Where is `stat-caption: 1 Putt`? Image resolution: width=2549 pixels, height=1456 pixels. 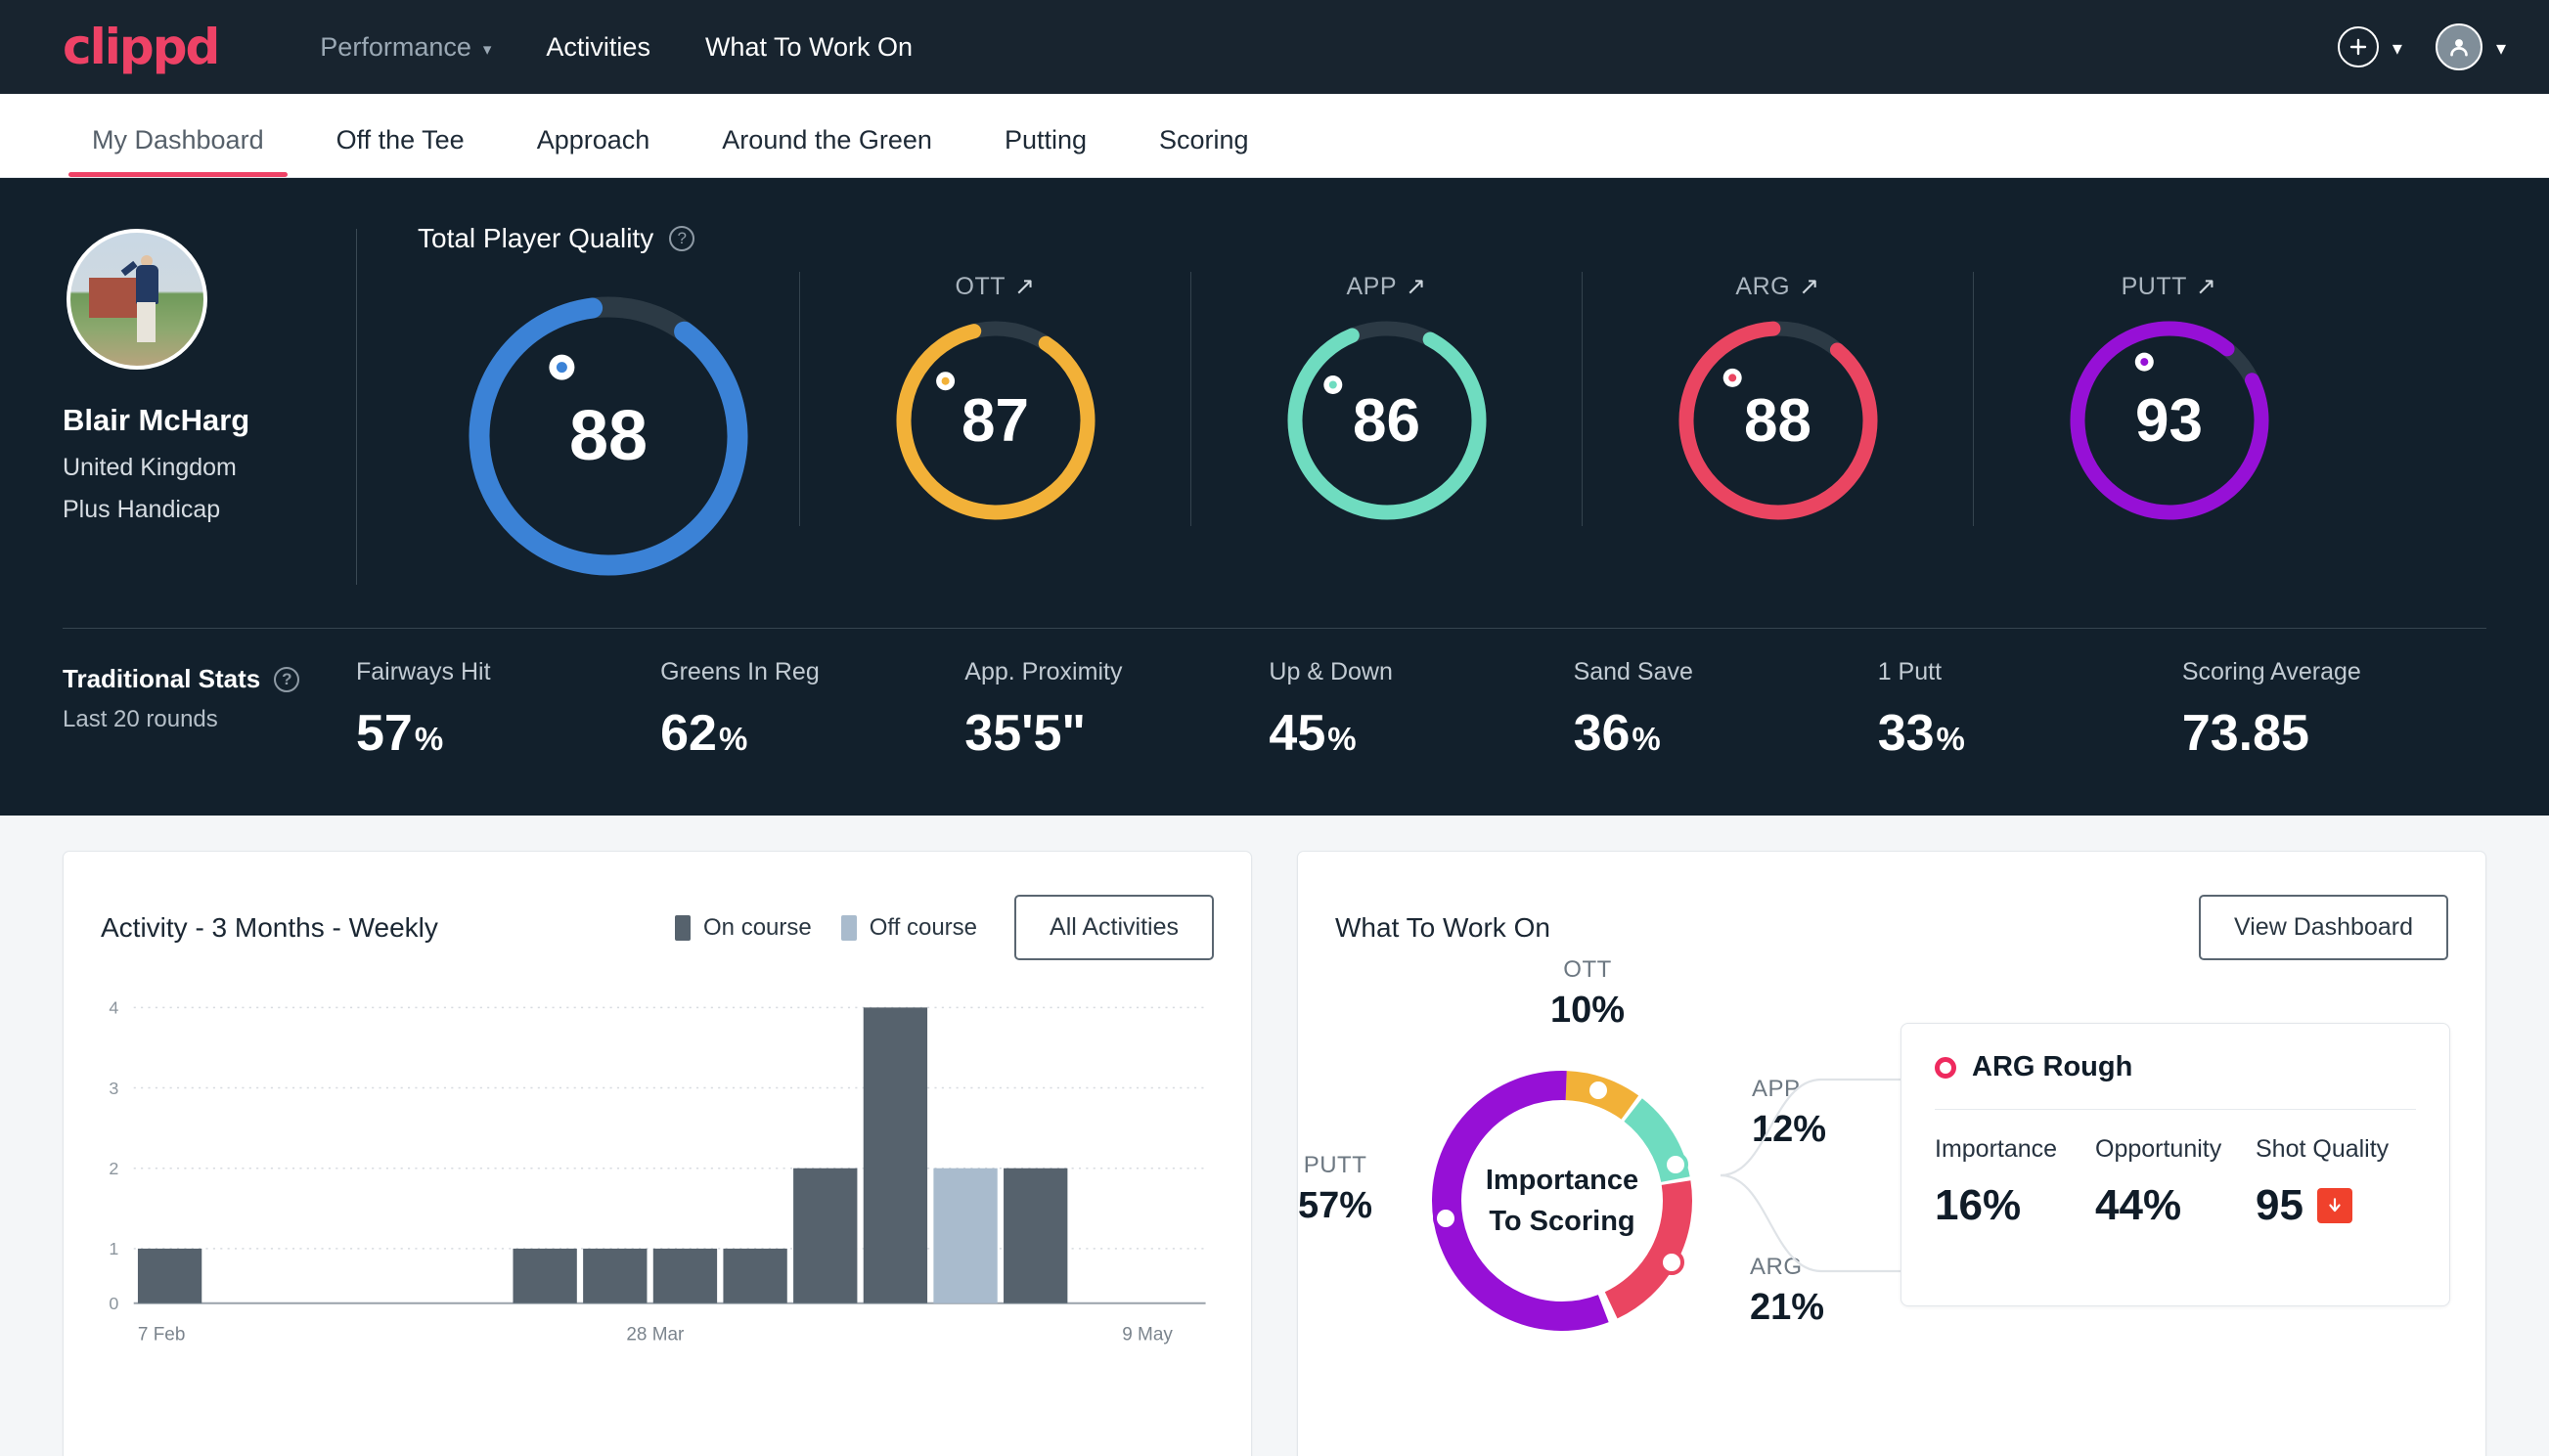
stat-caption: 1 Putt is located at coordinates (1910, 671).